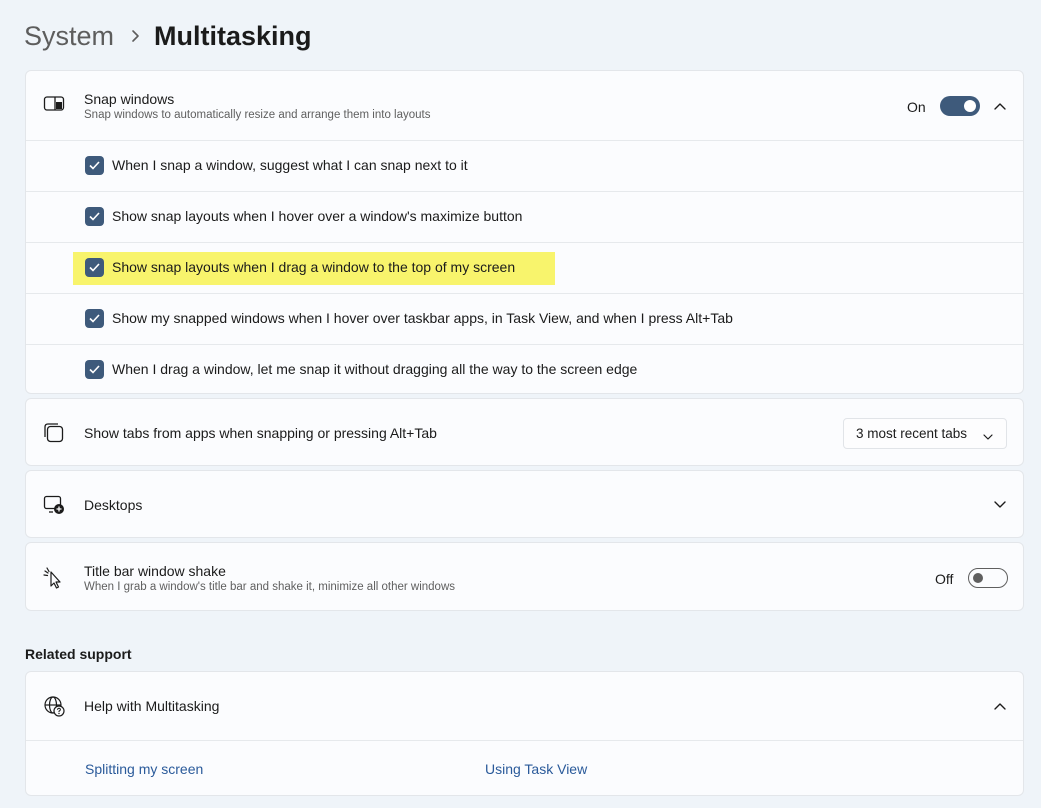 The width and height of the screenshot is (1041, 808). I want to click on help-globe-icon, so click(54, 706).